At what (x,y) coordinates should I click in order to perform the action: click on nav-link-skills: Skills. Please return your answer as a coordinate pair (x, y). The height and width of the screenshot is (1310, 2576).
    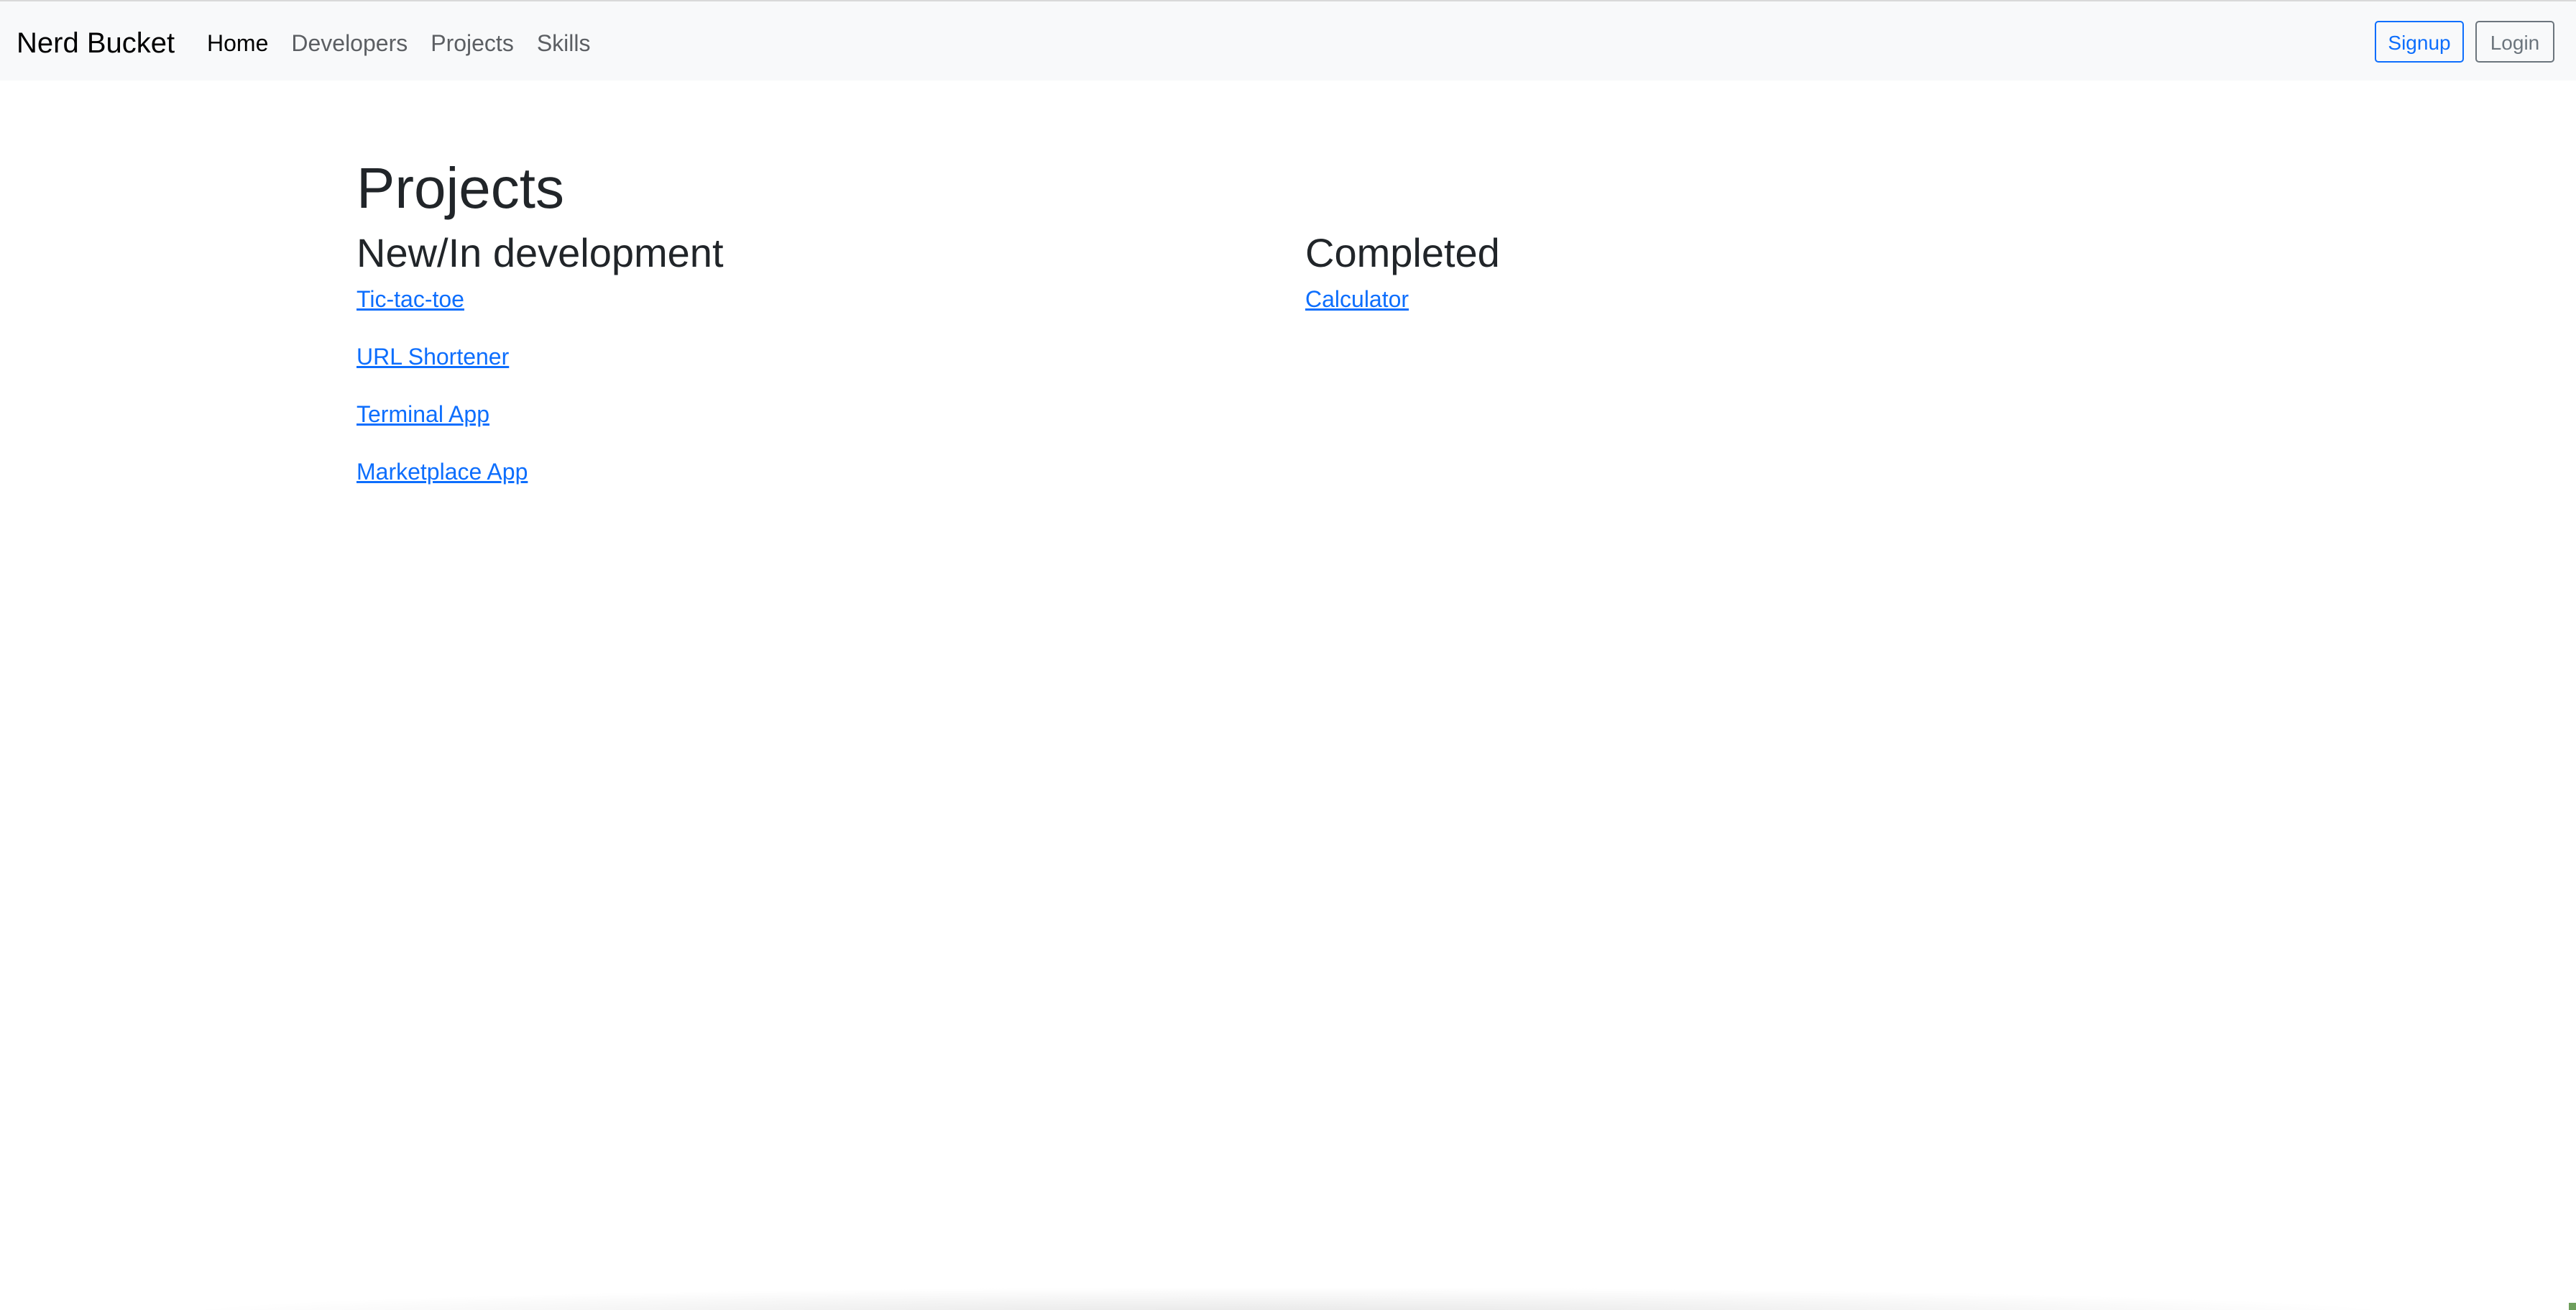
    Looking at the image, I should click on (564, 43).